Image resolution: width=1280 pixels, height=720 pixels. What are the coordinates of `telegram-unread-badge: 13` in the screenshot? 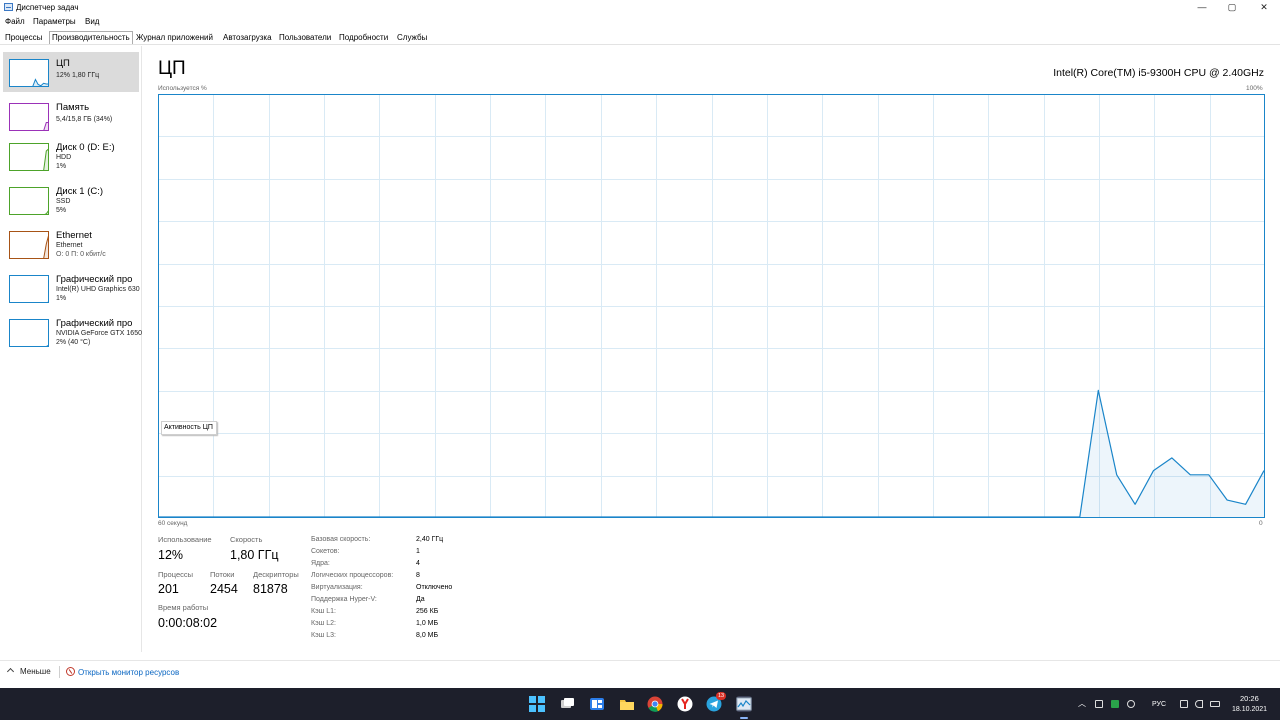 It's located at (721, 696).